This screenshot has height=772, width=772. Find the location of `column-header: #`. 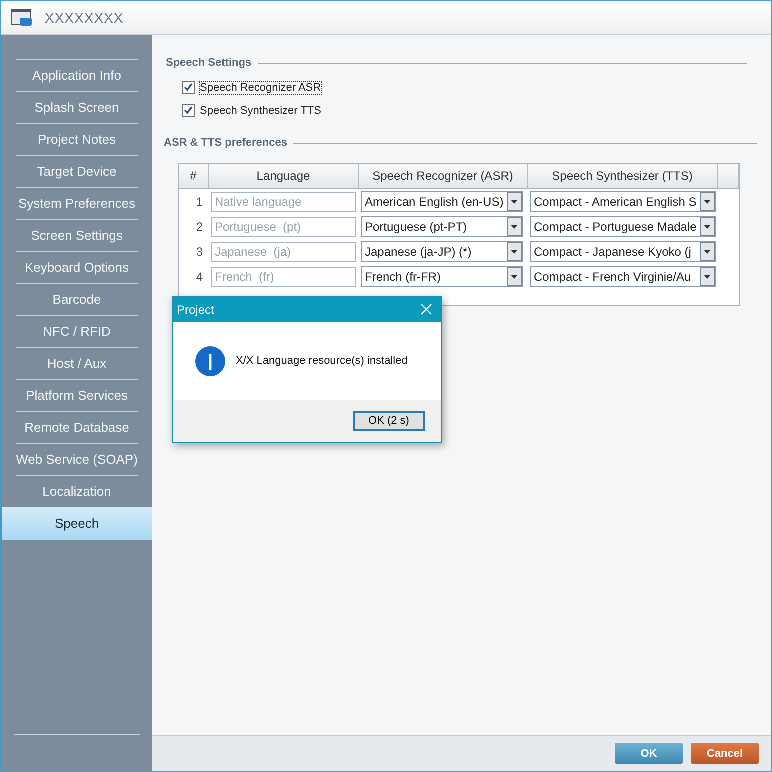

column-header: # is located at coordinates (194, 176).